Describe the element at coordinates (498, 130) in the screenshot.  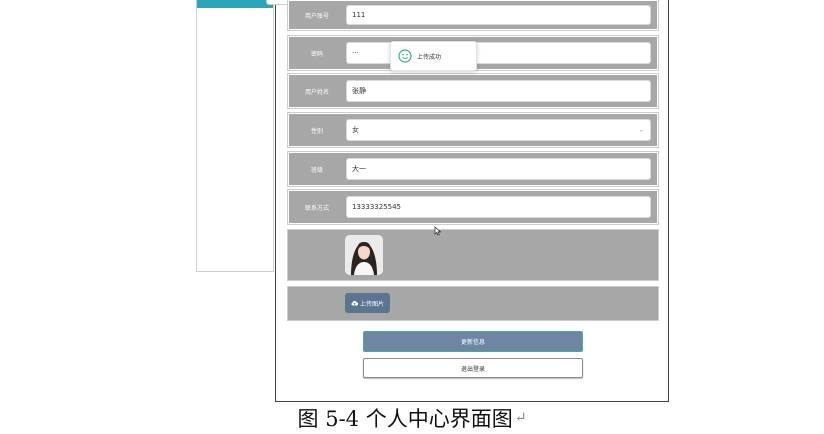
I see `gender-select: 女 ⌄` at that location.